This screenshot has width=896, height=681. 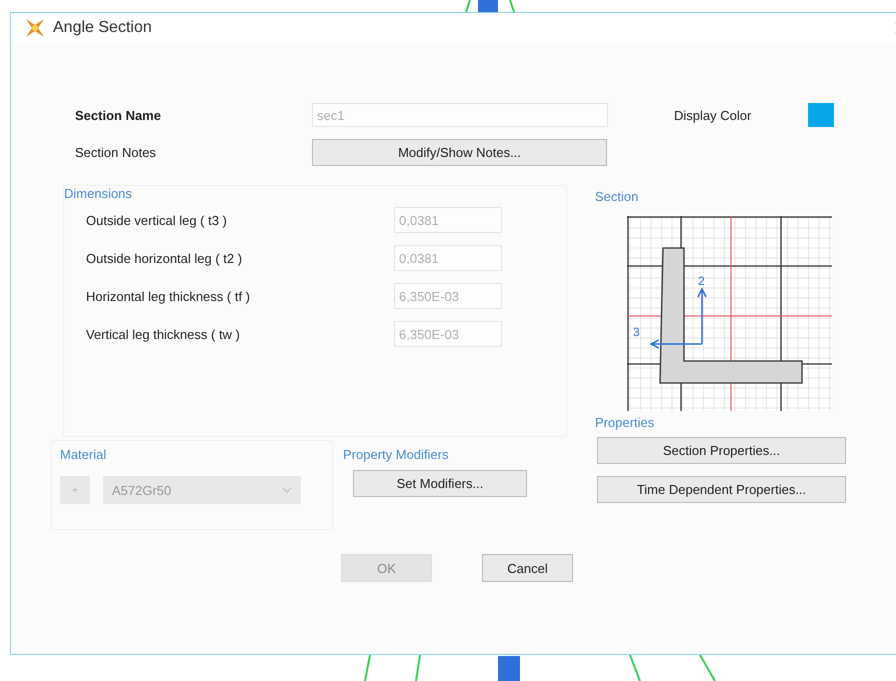 What do you see at coordinates (118, 115) in the screenshot?
I see `section-name-label: Section Name` at bounding box center [118, 115].